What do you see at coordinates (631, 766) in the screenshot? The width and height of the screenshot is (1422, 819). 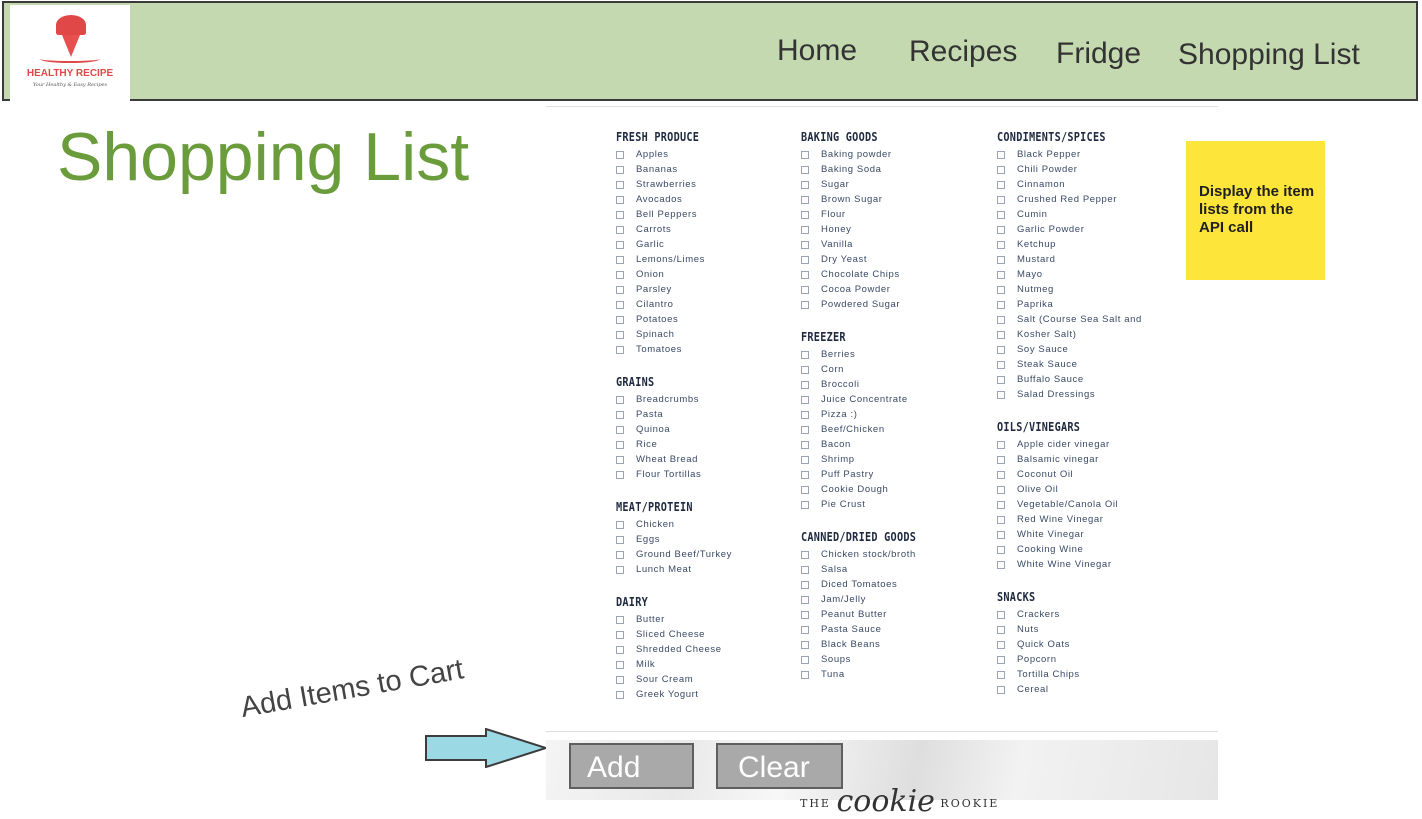 I see `add-button: Add` at bounding box center [631, 766].